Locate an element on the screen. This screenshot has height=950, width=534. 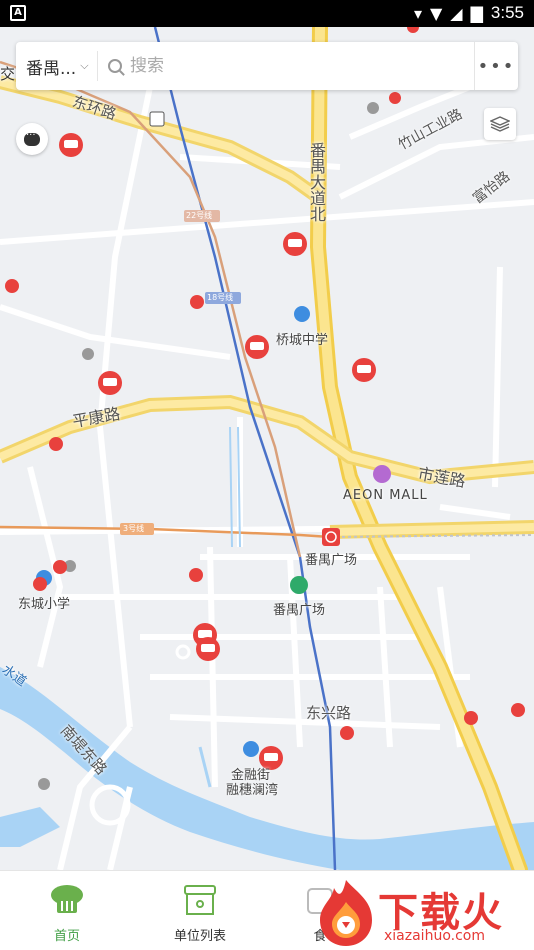
label-panyu-square-station: 番禺广场 is located at coordinates (331, 560).